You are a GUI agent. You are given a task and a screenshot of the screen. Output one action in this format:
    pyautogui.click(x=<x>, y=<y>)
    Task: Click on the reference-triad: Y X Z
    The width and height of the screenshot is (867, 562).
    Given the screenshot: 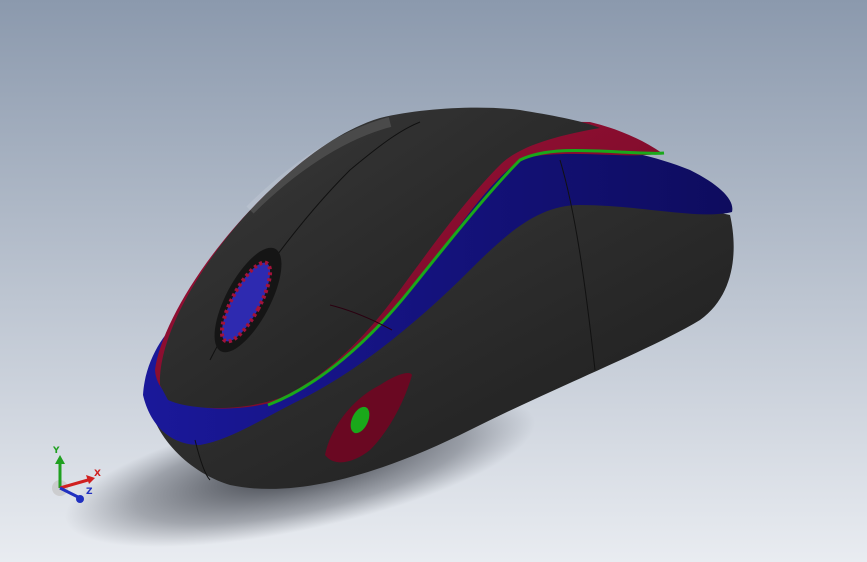 What is the action you would take?
    pyautogui.click(x=76, y=474)
    